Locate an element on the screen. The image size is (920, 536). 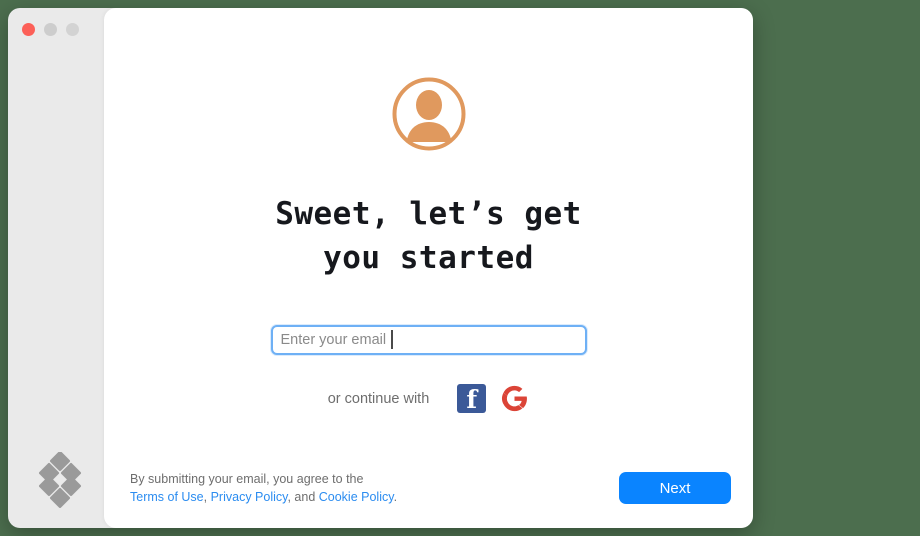
google-icon is located at coordinates (514, 398).